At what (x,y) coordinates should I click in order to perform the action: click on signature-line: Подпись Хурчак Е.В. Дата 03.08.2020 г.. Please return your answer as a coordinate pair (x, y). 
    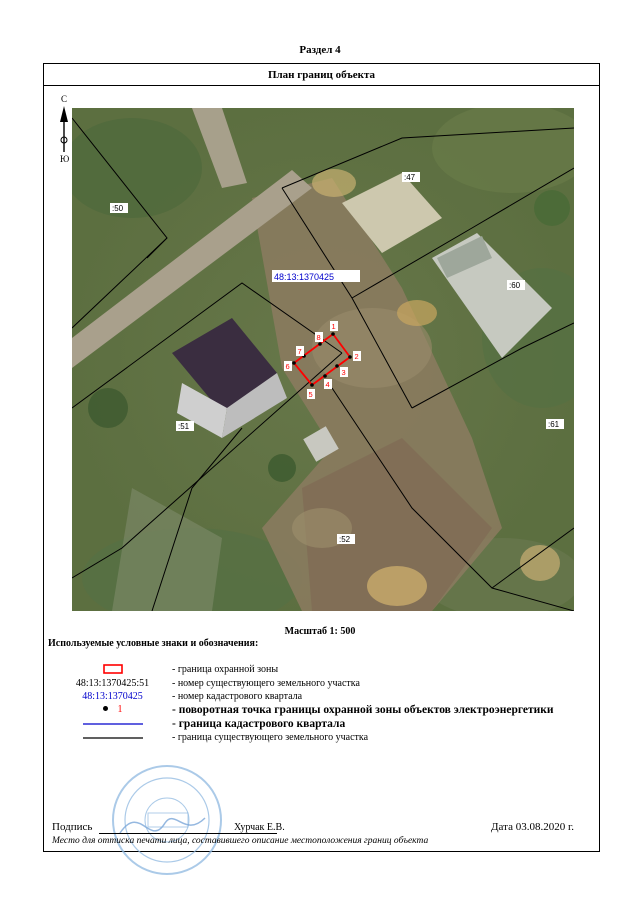
    Looking at the image, I should click on (317, 829).